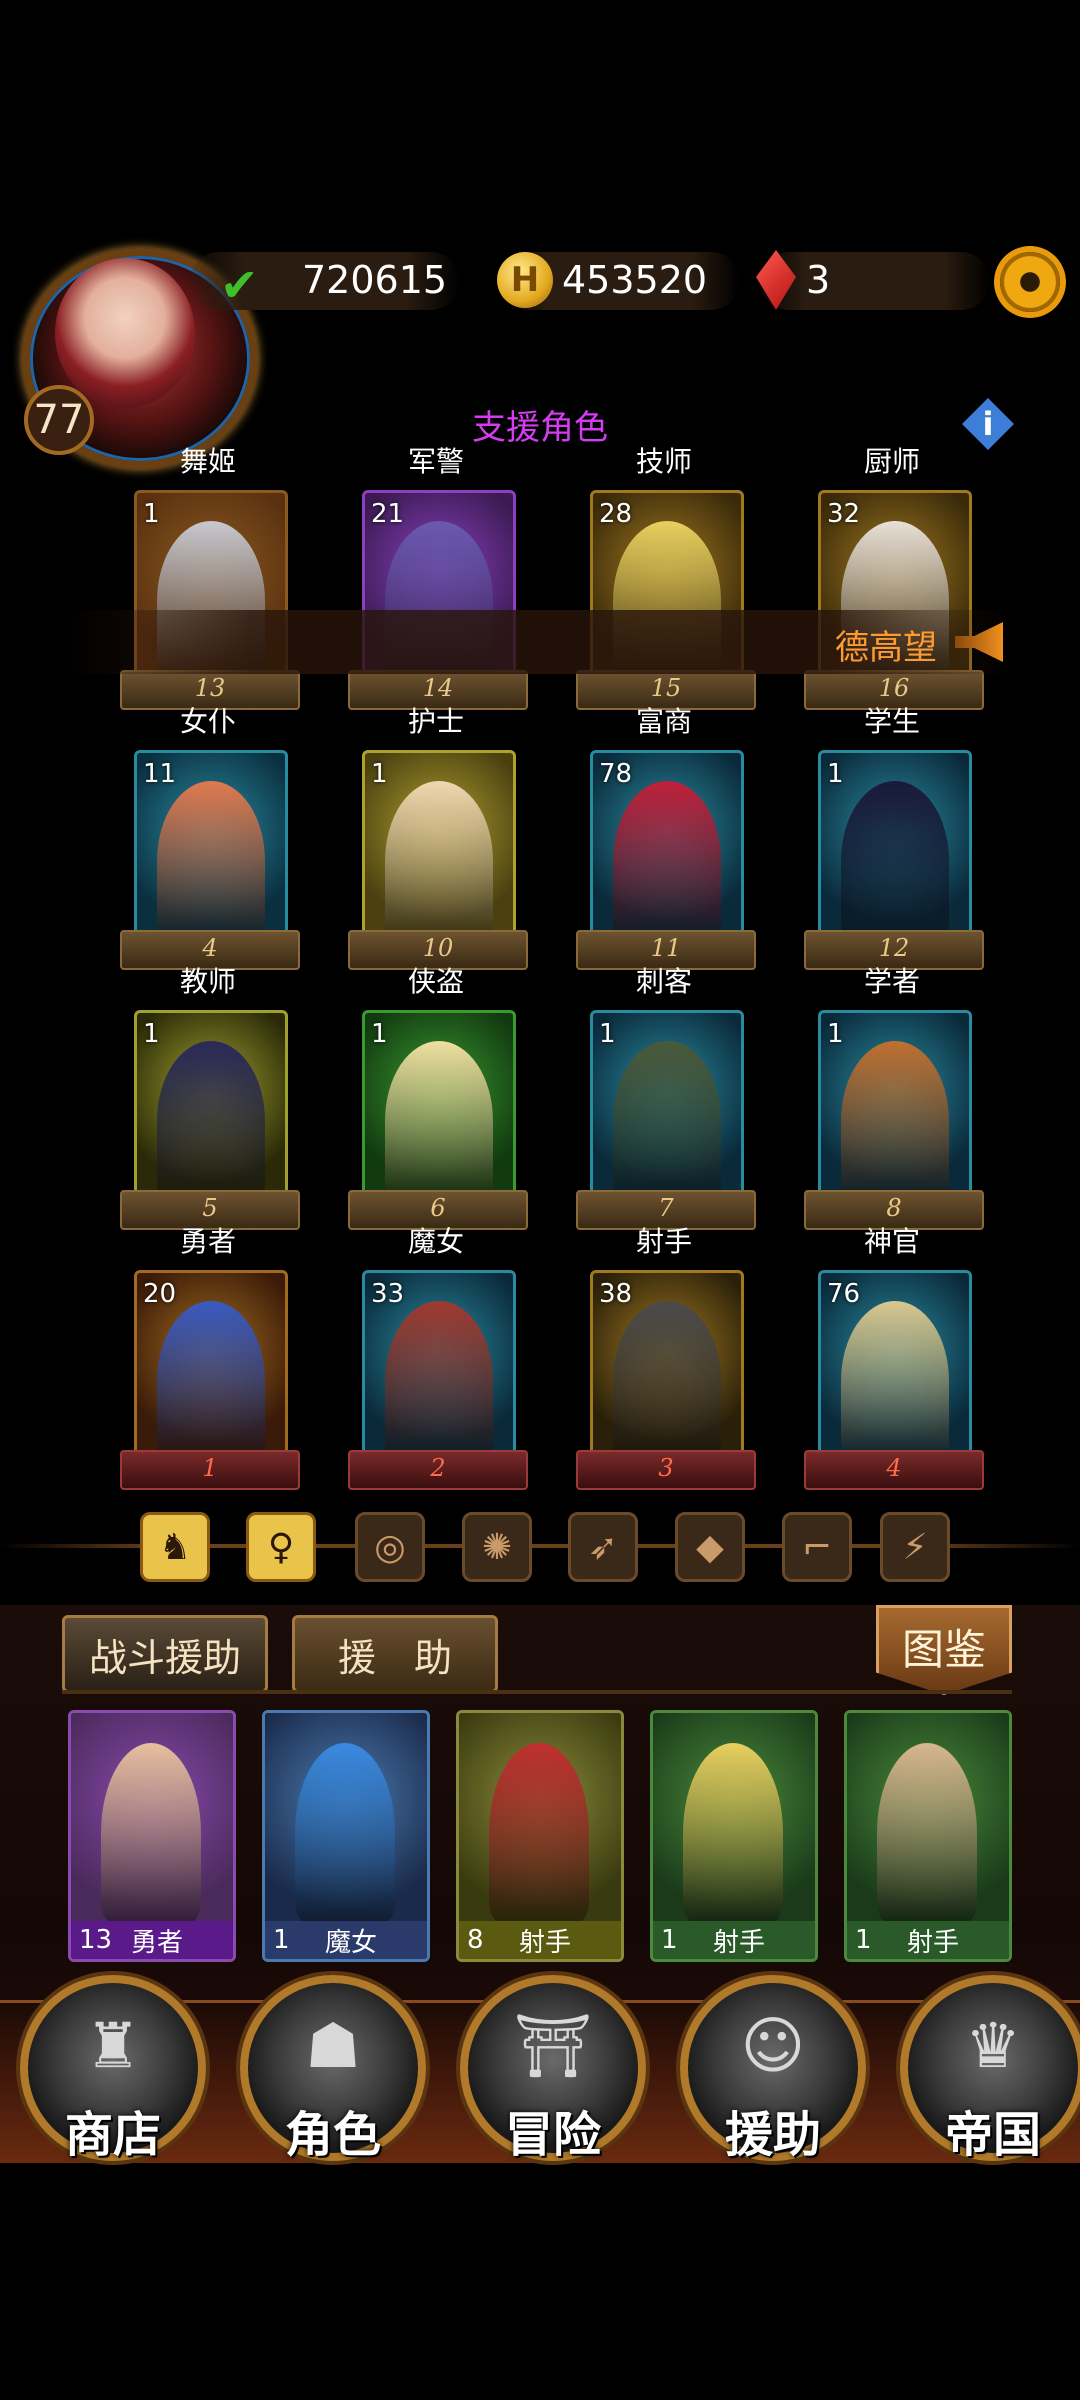  I want to click on hero-count: 13, so click(96, 1940).